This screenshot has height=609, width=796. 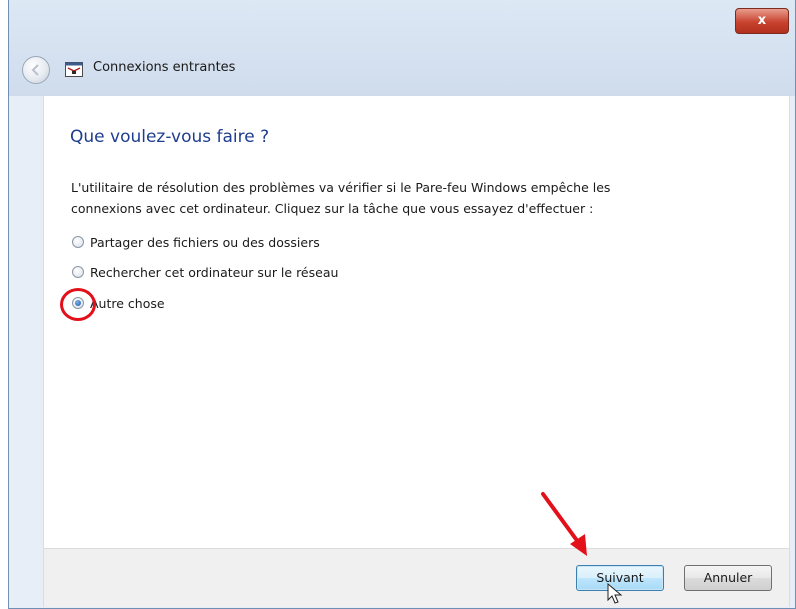 I want to click on option-share-files: Partager des fichiers ou des dossiers, so click(x=196, y=242).